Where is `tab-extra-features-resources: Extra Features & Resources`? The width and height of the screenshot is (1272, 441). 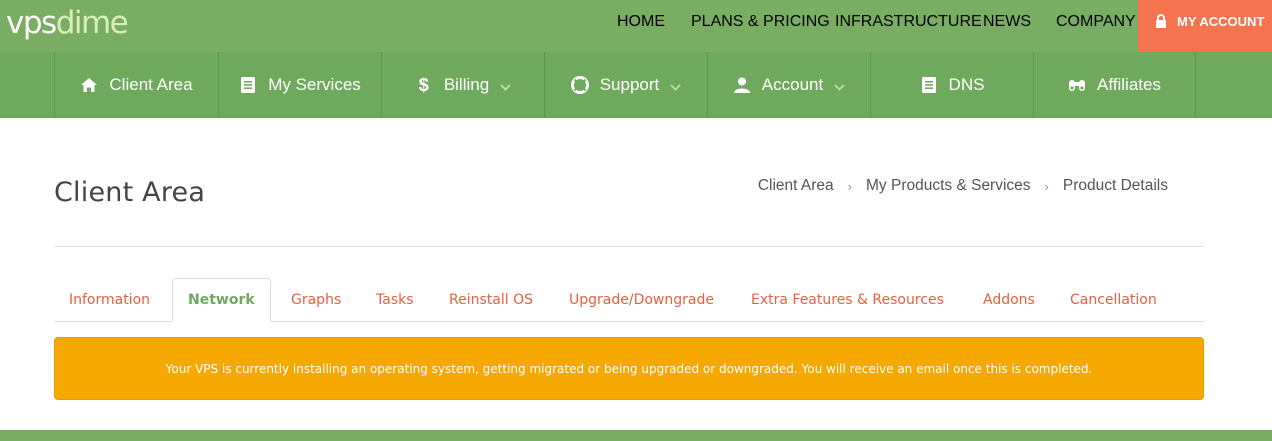
tab-extra-features-resources: Extra Features & Resources is located at coordinates (847, 300).